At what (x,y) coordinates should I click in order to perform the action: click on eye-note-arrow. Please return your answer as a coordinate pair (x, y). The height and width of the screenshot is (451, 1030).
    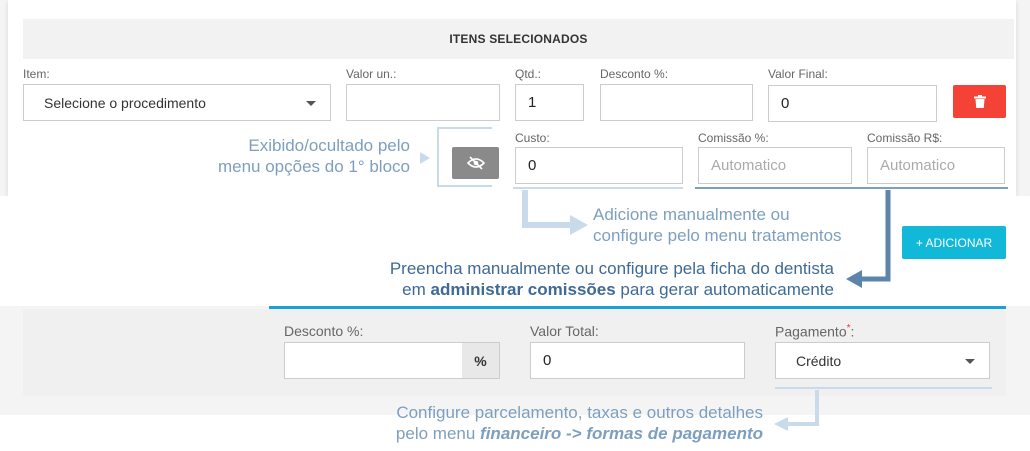
    Looking at the image, I should click on (425, 158).